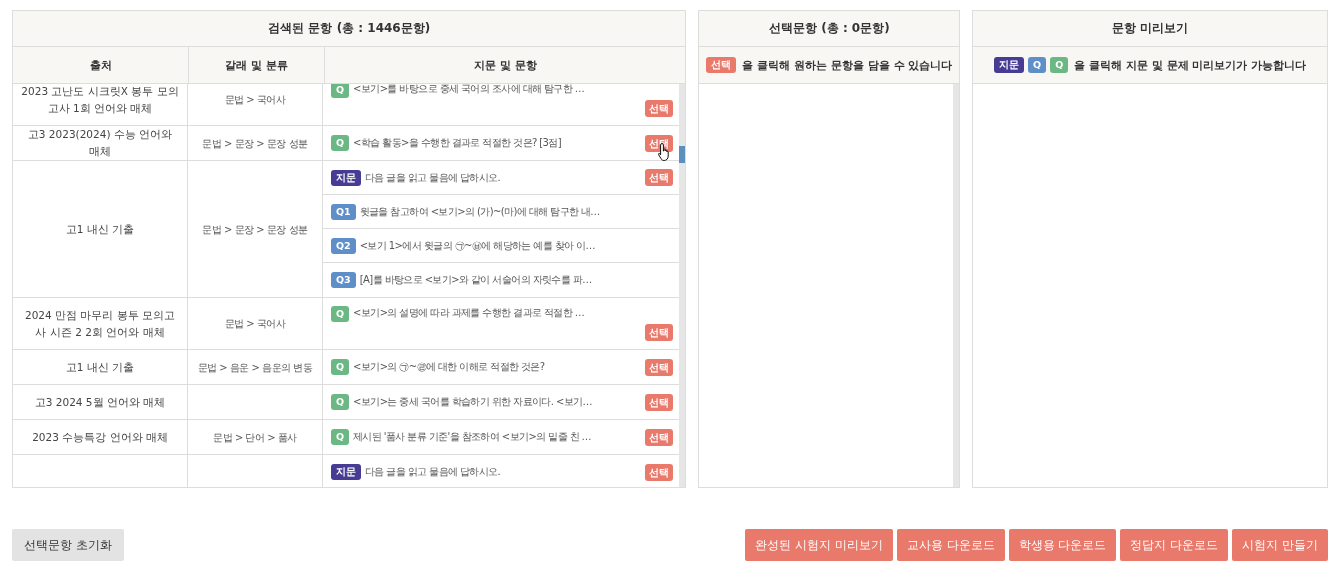  I want to click on action-button: 학생용 다운로드, so click(1062, 545).